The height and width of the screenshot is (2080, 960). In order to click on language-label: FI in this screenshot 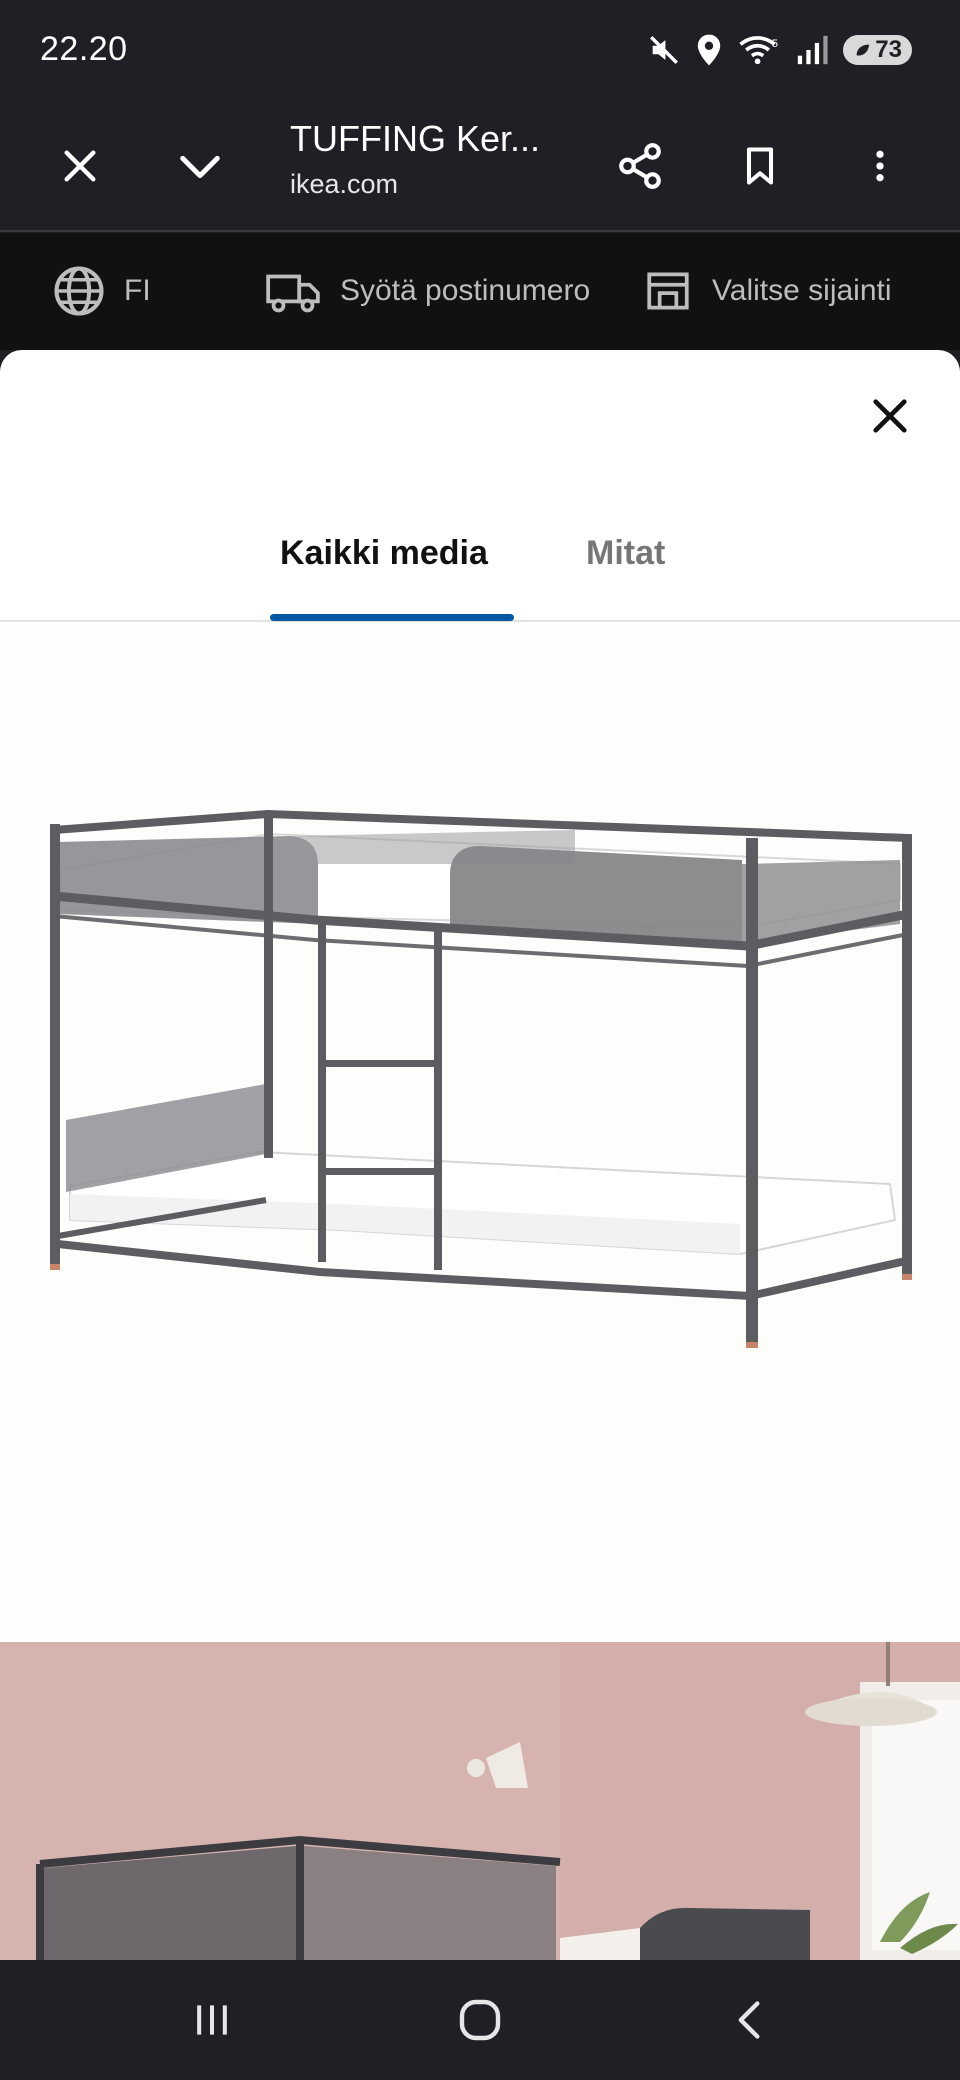, I will do `click(137, 290)`.